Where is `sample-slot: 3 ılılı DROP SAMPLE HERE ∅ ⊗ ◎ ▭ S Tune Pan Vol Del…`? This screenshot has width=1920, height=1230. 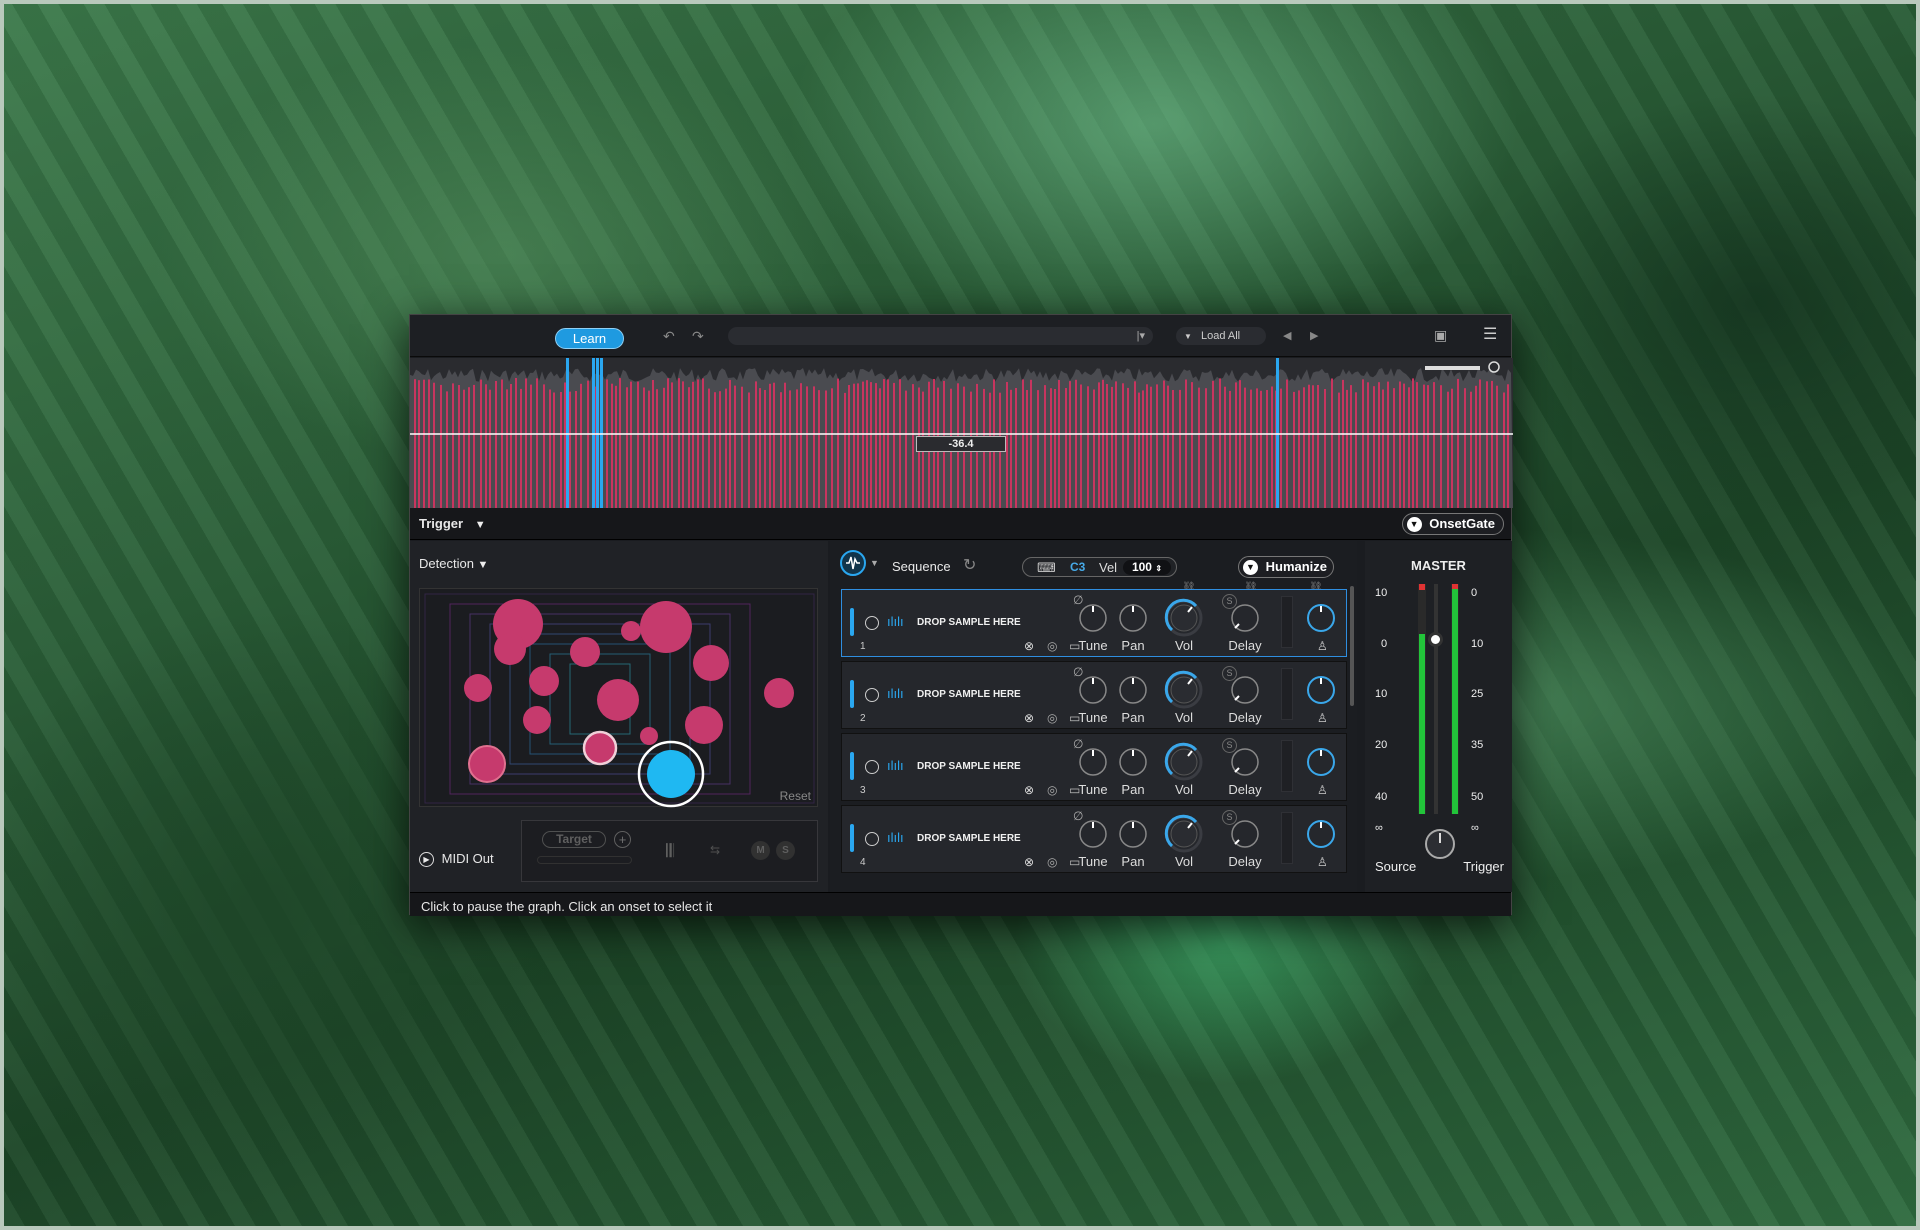
sample-slot: 3 ılılı DROP SAMPLE HERE ∅ ⊗ ◎ ▭ S Tune Pan Vol Del… is located at coordinates (1094, 767).